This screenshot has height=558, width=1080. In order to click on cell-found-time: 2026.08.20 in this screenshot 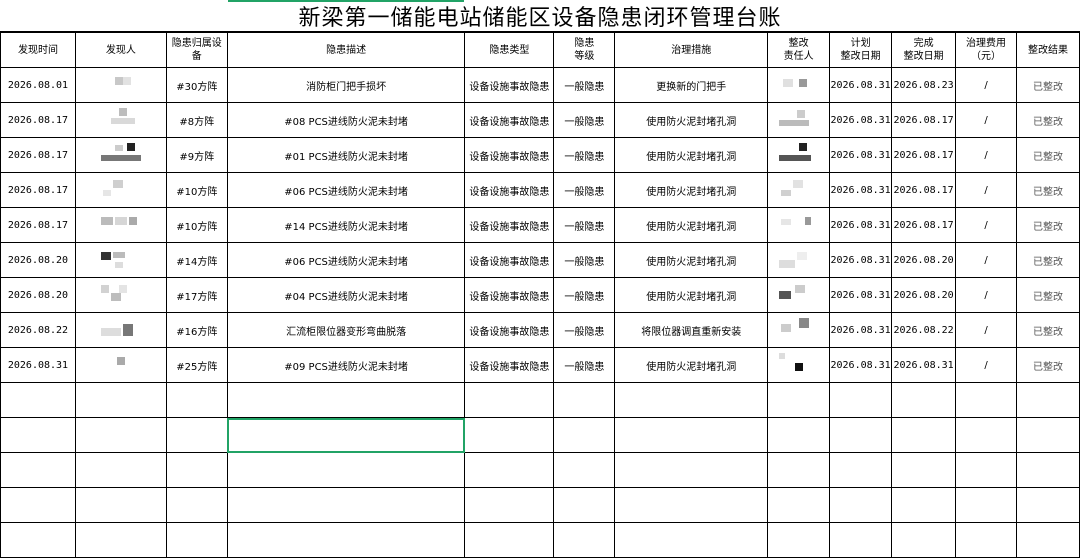, I will do `click(38, 260)`.